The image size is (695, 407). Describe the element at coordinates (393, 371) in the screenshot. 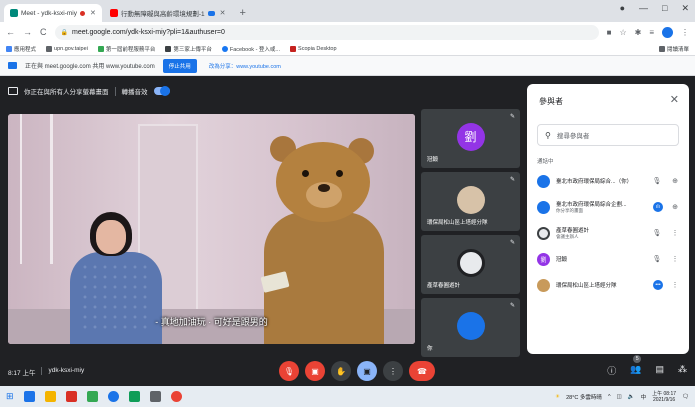

I see `more-options-button: ⋮` at that location.